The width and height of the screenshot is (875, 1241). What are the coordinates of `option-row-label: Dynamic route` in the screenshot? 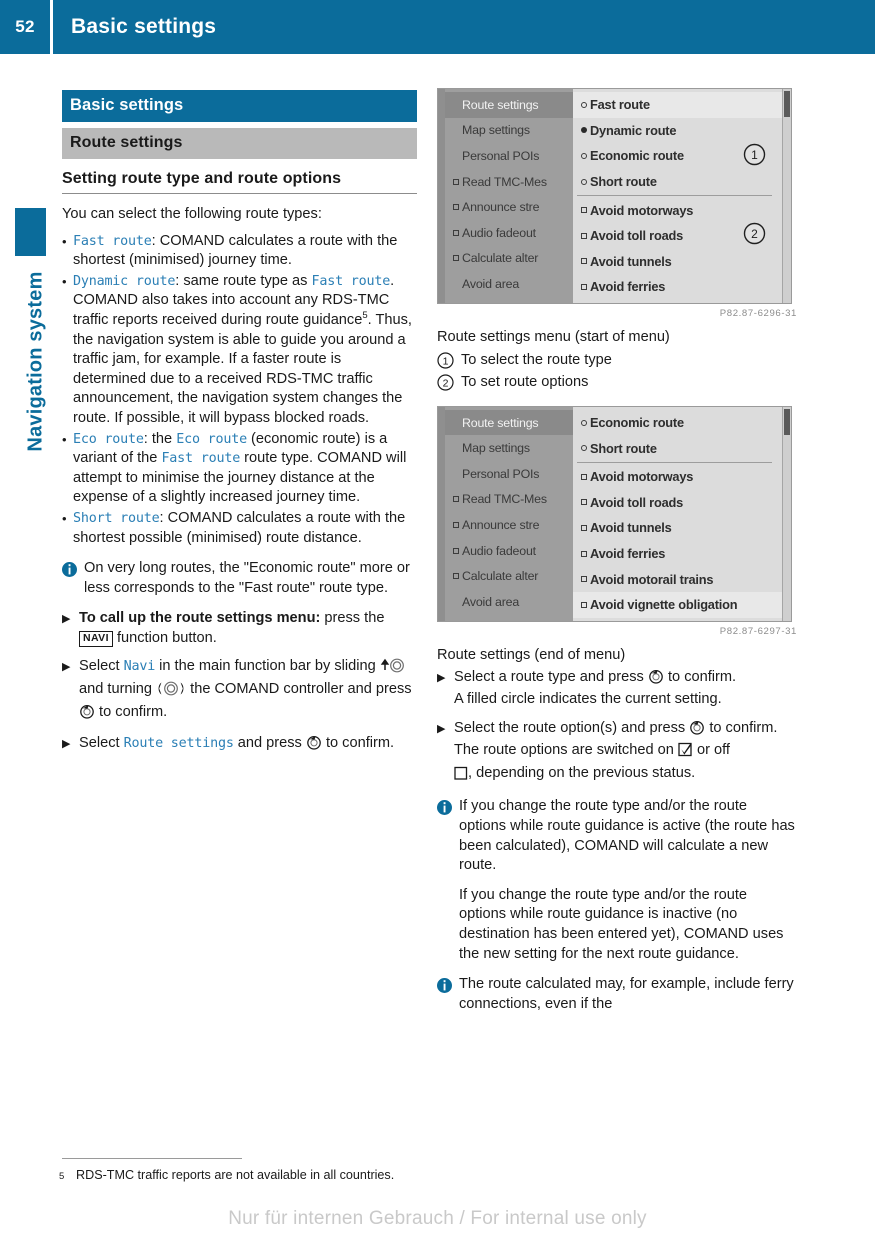 It's located at (633, 130).